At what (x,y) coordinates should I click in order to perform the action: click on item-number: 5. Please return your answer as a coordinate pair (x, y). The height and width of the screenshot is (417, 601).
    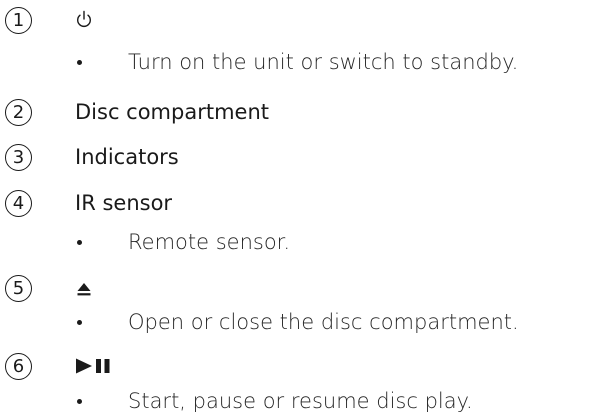
    Looking at the image, I should click on (18, 288).